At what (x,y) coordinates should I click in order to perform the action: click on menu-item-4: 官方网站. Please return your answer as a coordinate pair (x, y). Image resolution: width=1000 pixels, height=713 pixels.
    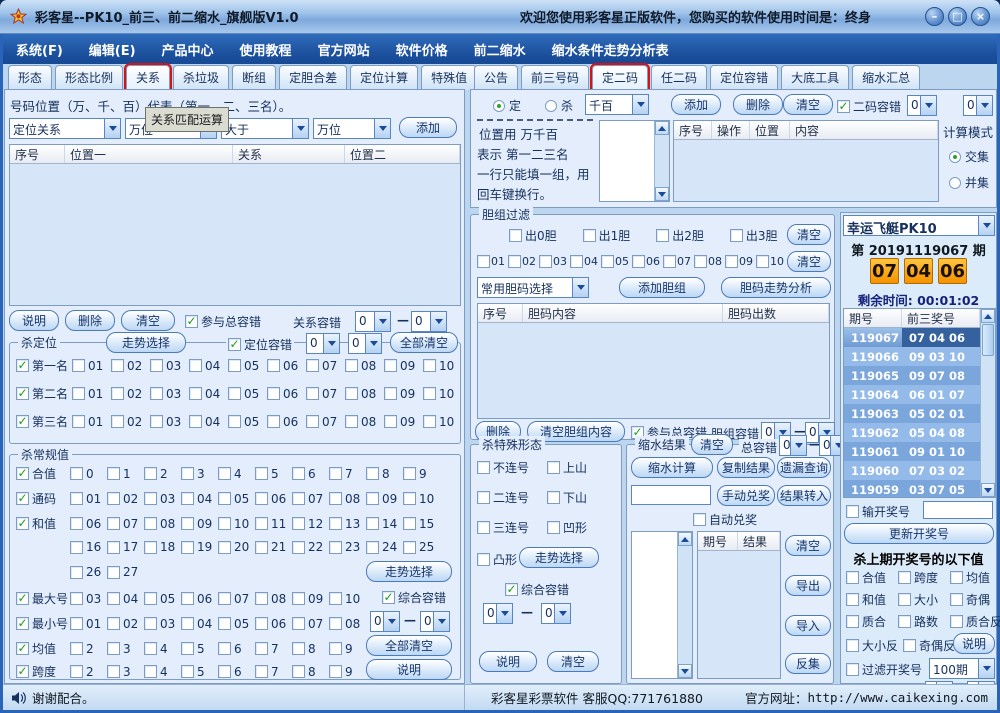
    Looking at the image, I should click on (344, 49).